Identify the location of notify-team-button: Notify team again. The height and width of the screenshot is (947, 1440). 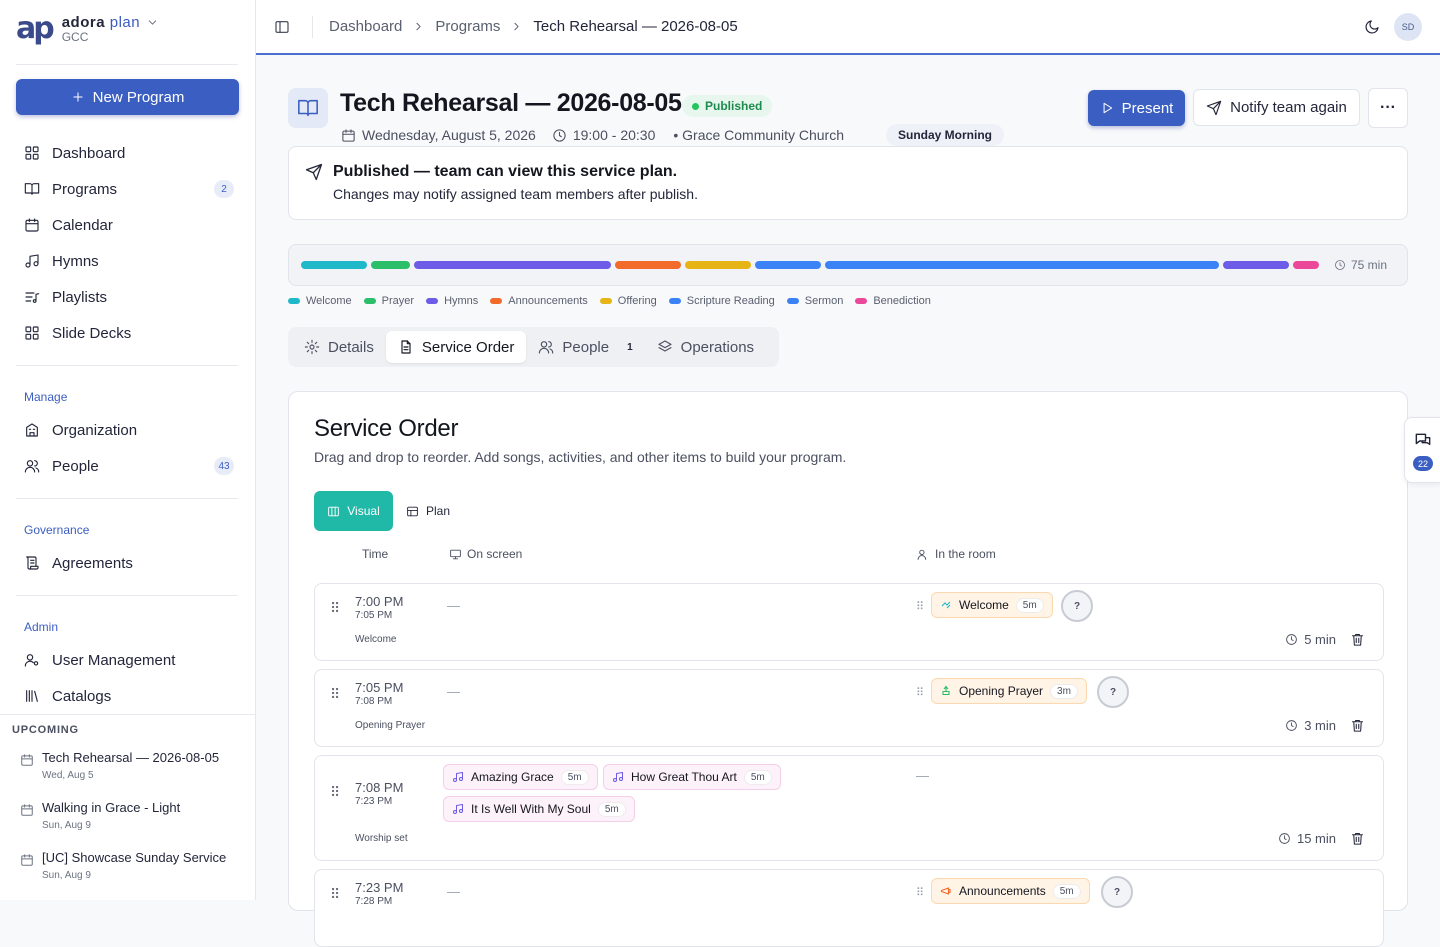
(1276, 107).